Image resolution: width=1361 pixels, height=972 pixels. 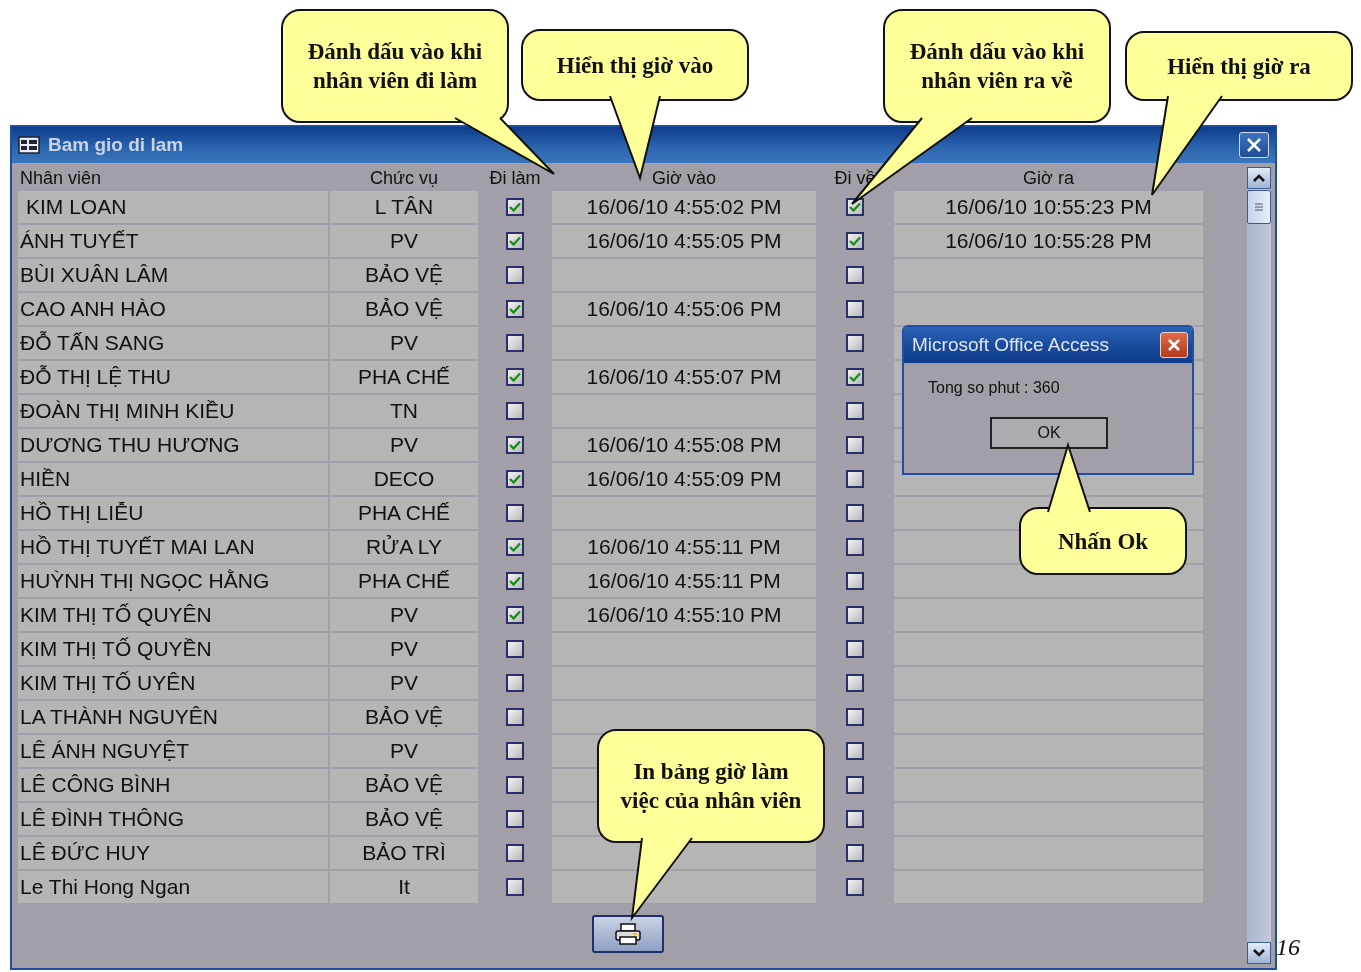 What do you see at coordinates (684, 241) in the screenshot?
I see `time-in-cell: 16/06/10 4:55:05 PM` at bounding box center [684, 241].